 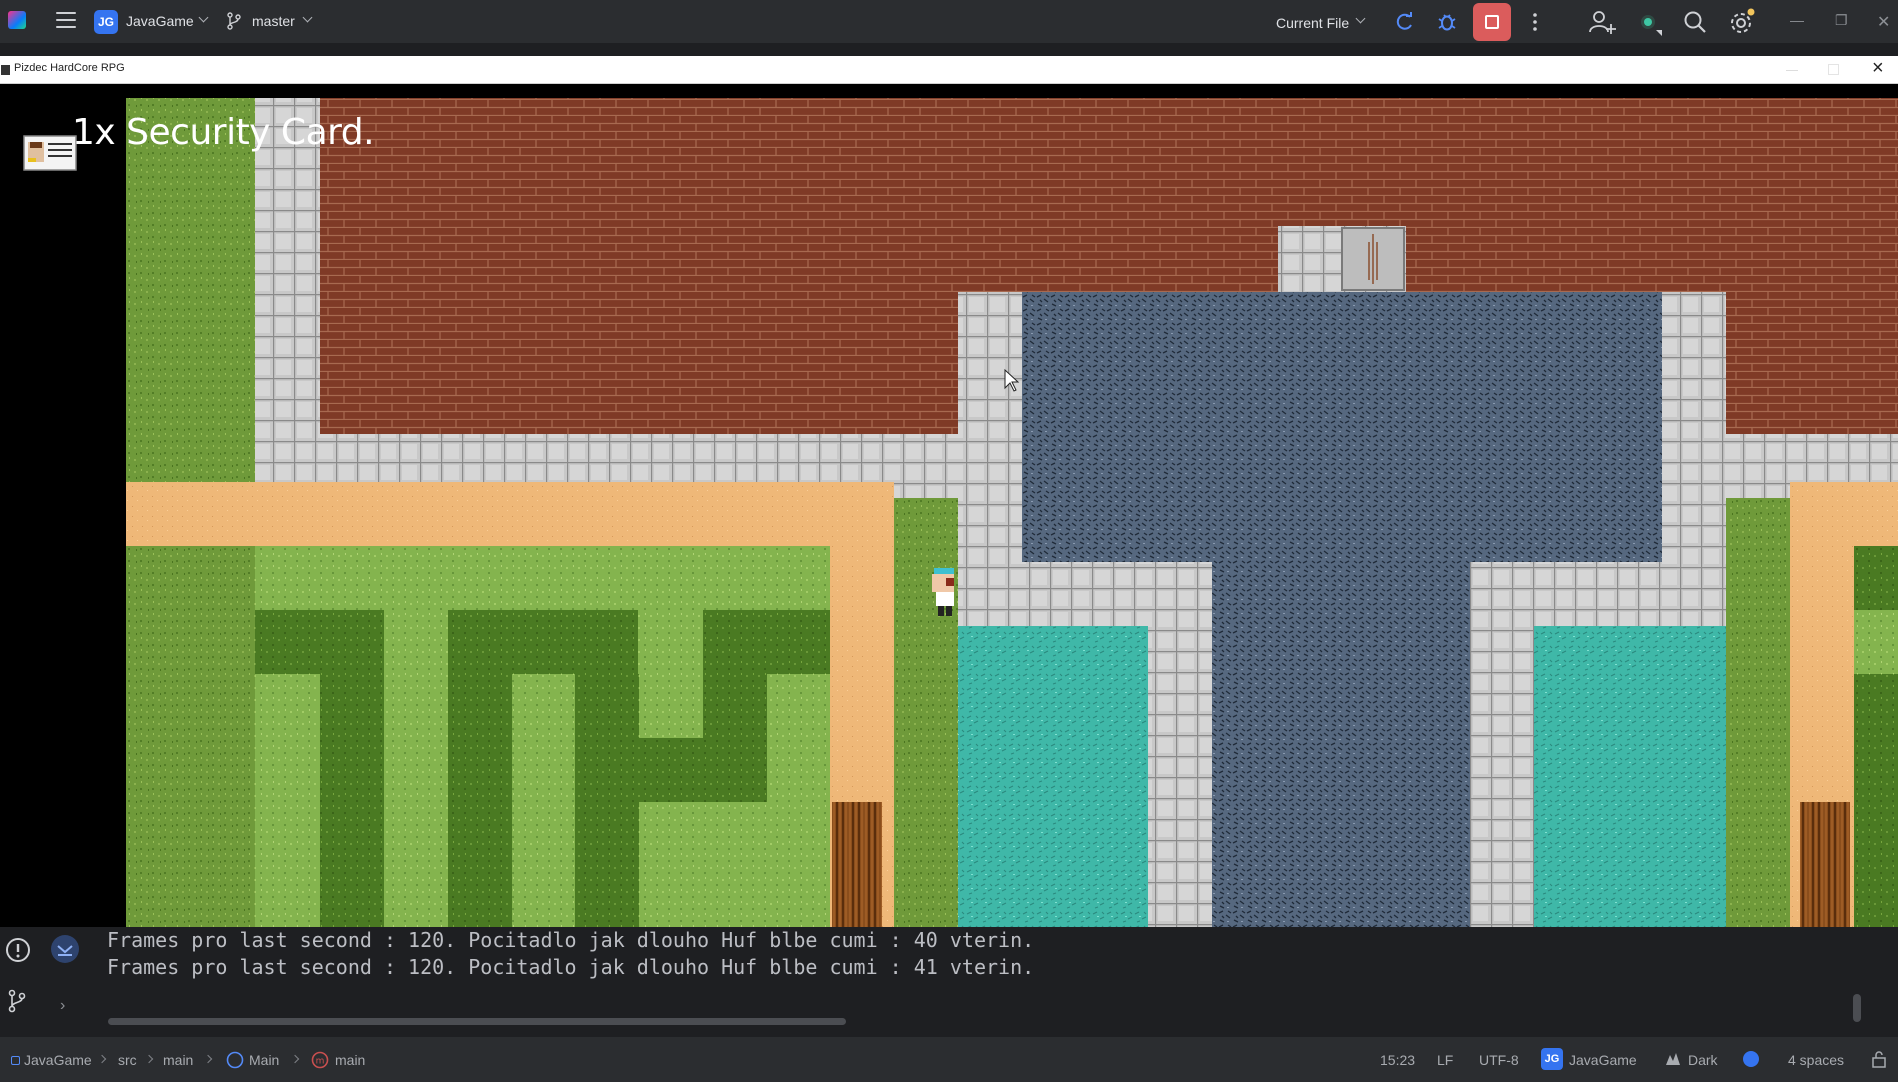 What do you see at coordinates (1816, 1060) in the screenshot?
I see `indent-setting: 4 spaces` at bounding box center [1816, 1060].